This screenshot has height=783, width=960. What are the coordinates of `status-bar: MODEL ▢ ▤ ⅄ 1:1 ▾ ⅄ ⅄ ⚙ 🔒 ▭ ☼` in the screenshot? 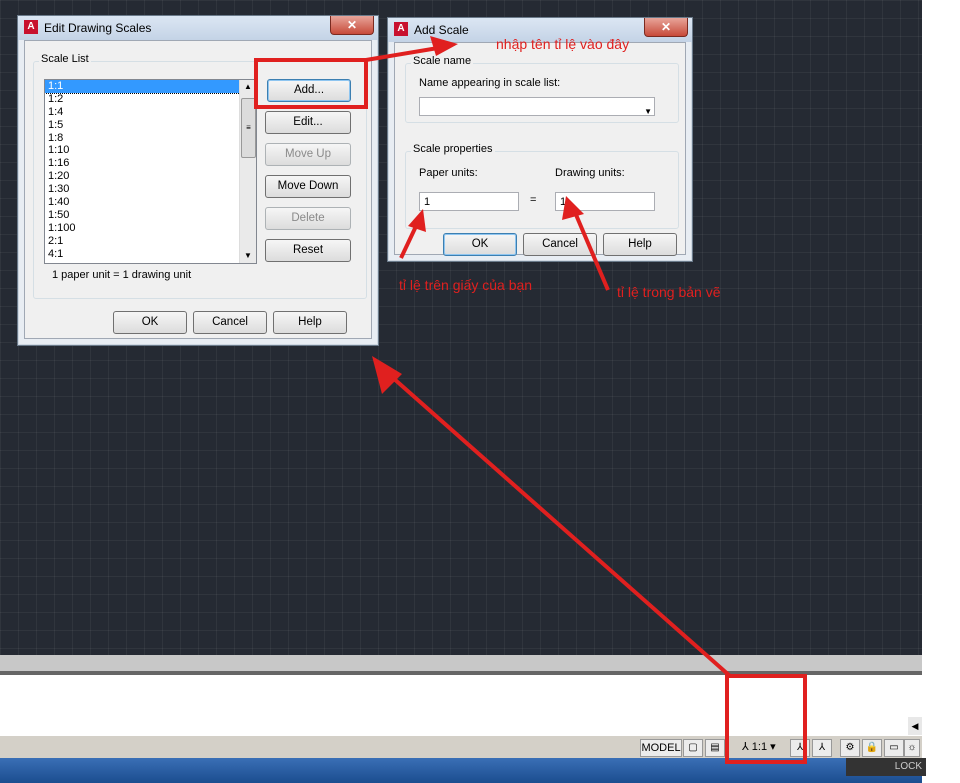 It's located at (461, 746).